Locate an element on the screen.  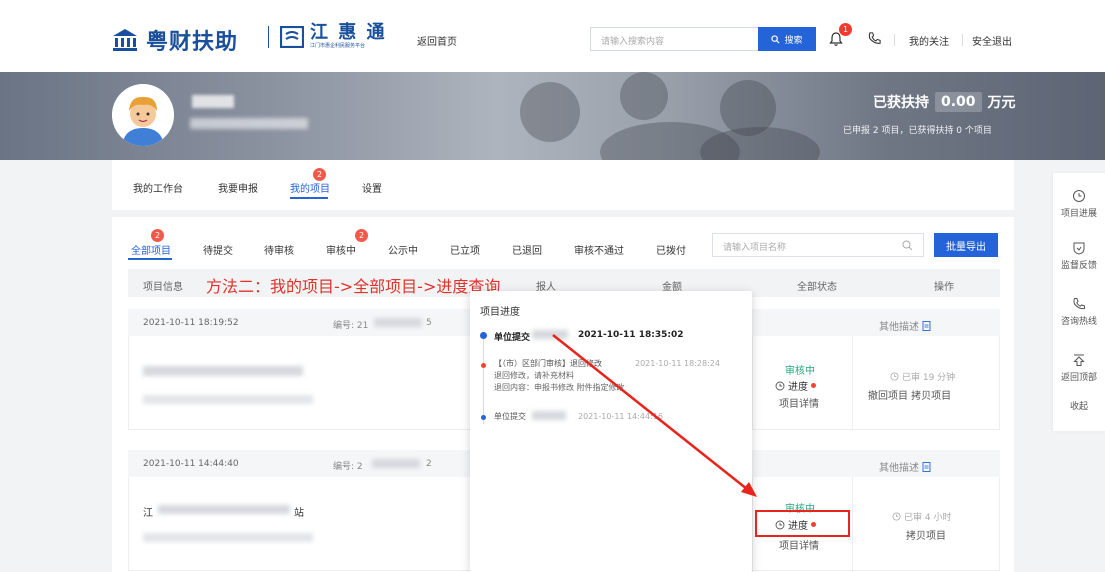
status-badge: 审核中 is located at coordinates (800, 371).